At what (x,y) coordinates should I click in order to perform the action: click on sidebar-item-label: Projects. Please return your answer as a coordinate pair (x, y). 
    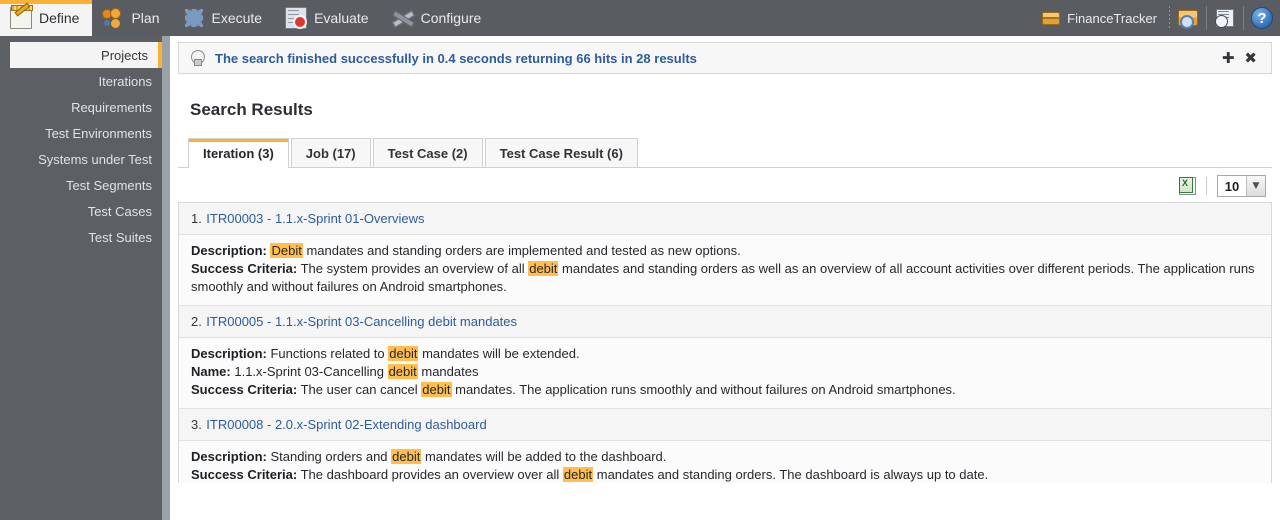
    Looking at the image, I should click on (124, 55).